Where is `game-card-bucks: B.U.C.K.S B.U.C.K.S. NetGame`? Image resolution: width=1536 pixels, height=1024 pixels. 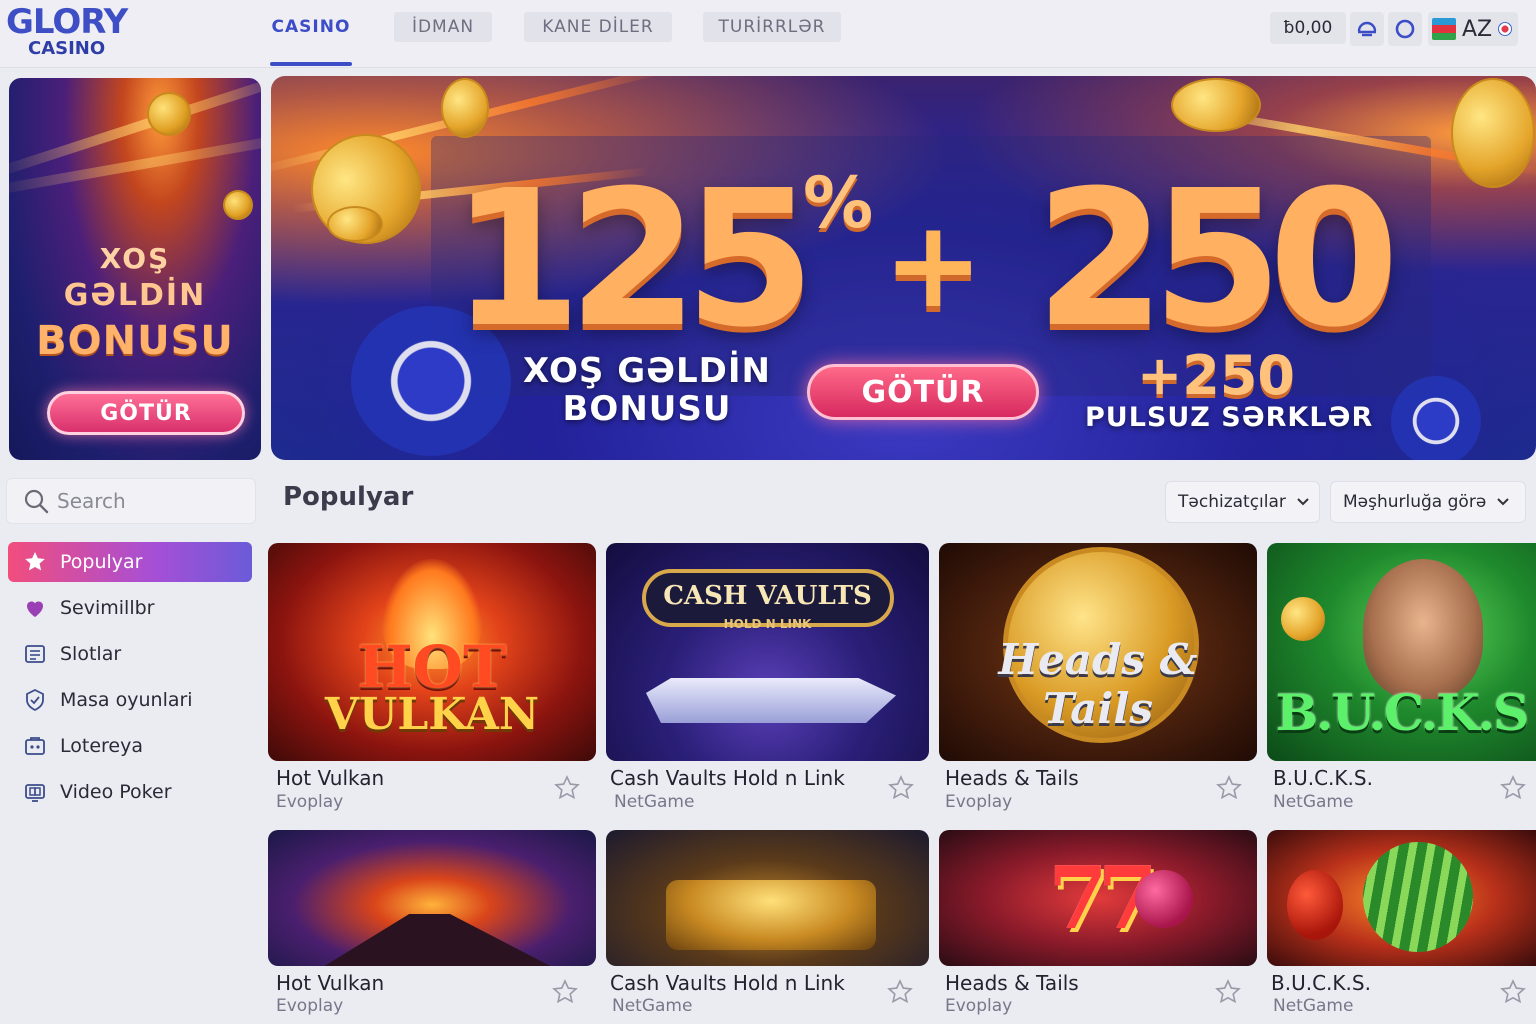 game-card-bucks: B.U.C.K.S B.U.C.K.S. NetGame is located at coordinates (1401, 680).